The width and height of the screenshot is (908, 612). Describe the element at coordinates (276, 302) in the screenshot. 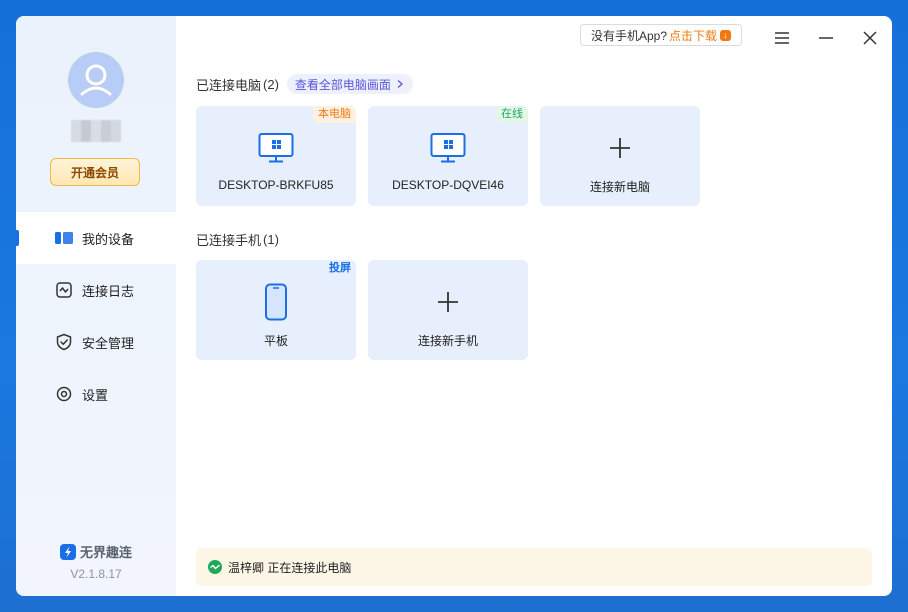

I see `phone-icon` at that location.